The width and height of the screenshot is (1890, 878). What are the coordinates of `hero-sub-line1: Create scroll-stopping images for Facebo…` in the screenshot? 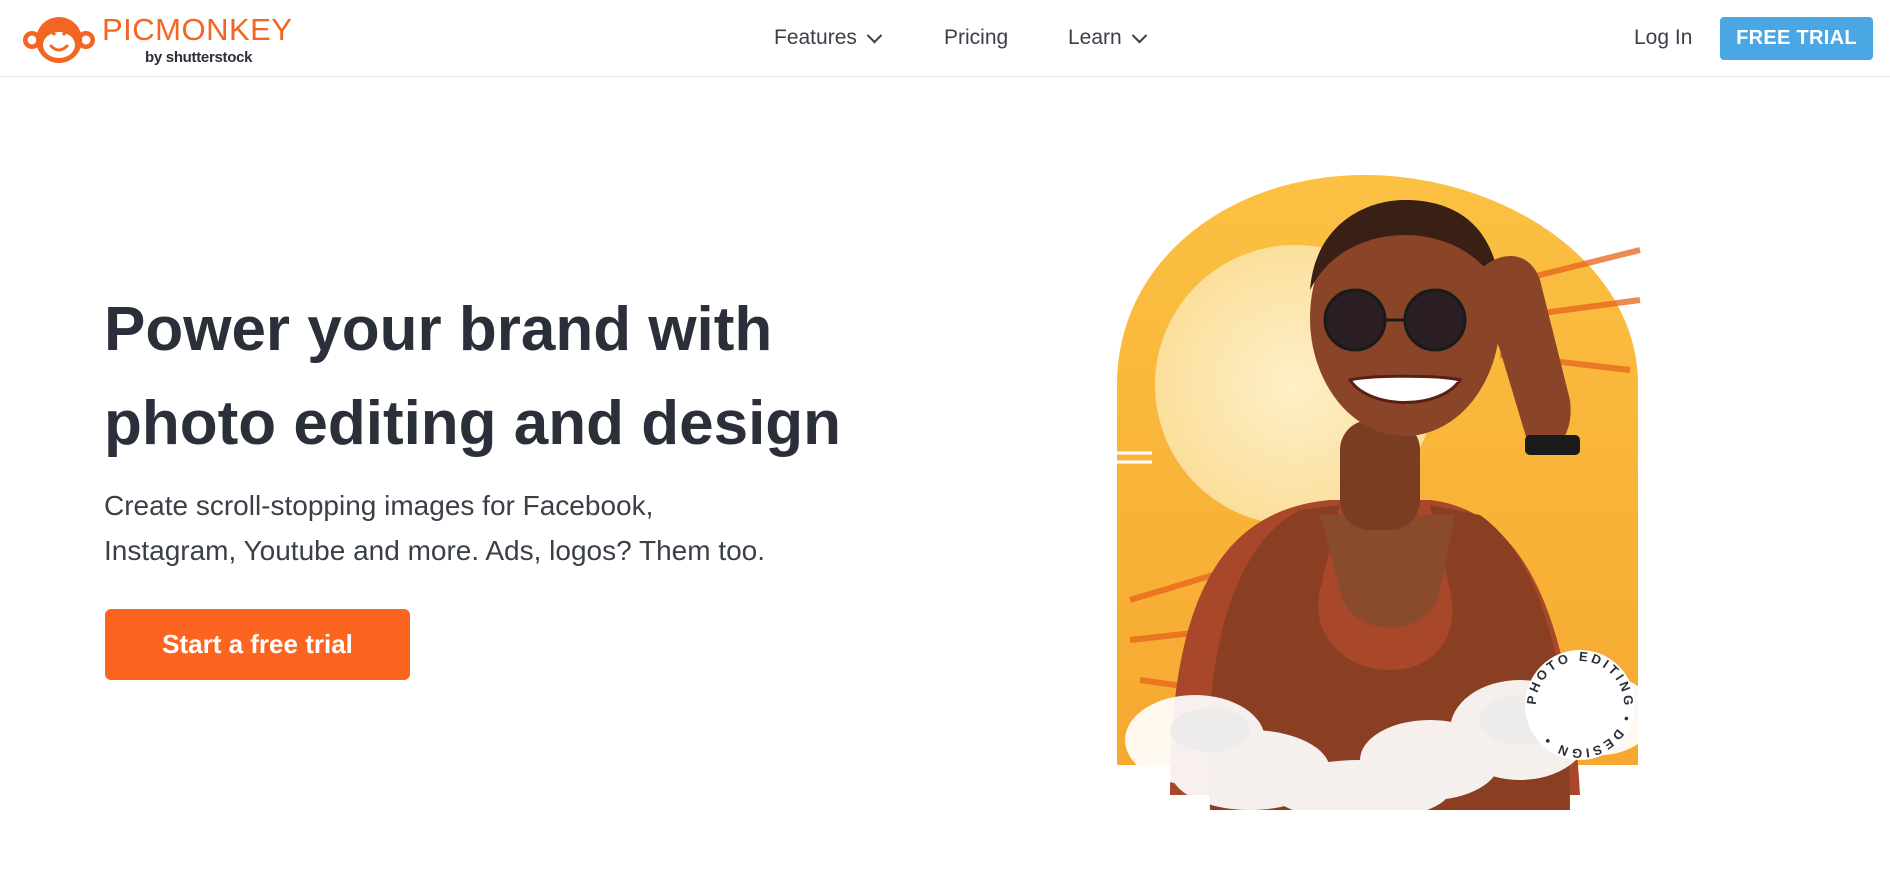 It's located at (379, 505).